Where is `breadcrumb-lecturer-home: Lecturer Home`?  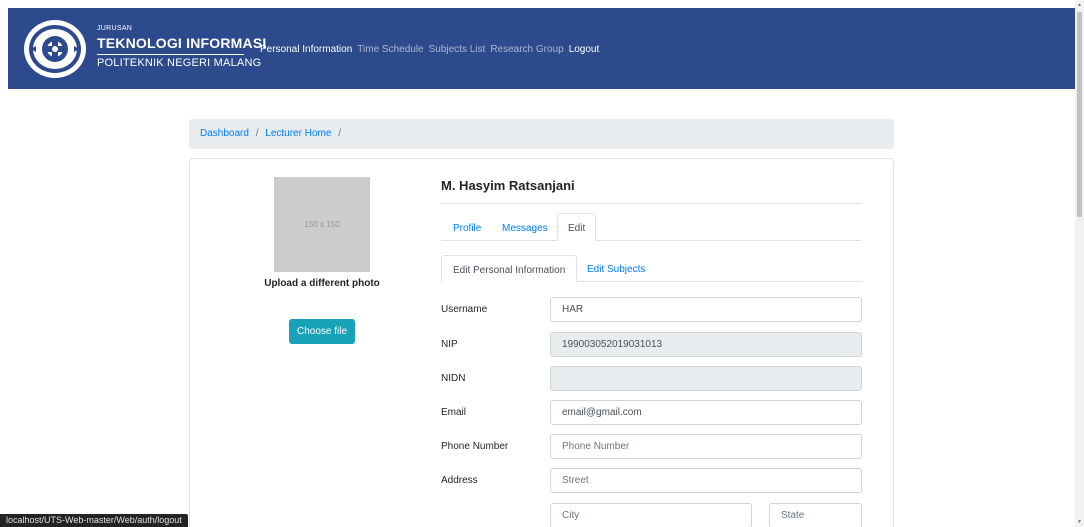 breadcrumb-lecturer-home: Lecturer Home is located at coordinates (298, 133).